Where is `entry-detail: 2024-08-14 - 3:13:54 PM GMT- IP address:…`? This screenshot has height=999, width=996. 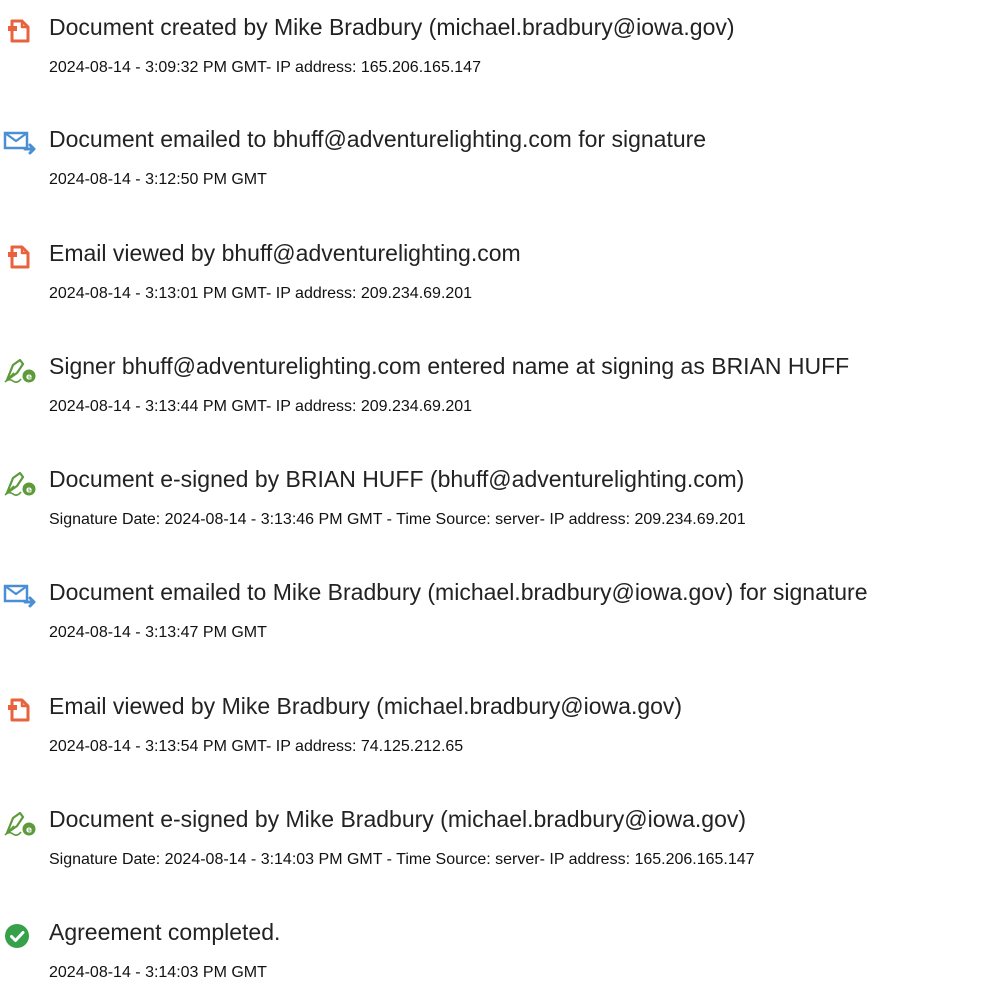 entry-detail: 2024-08-14 - 3:13:54 PM GMT- IP address:… is located at coordinates (256, 746).